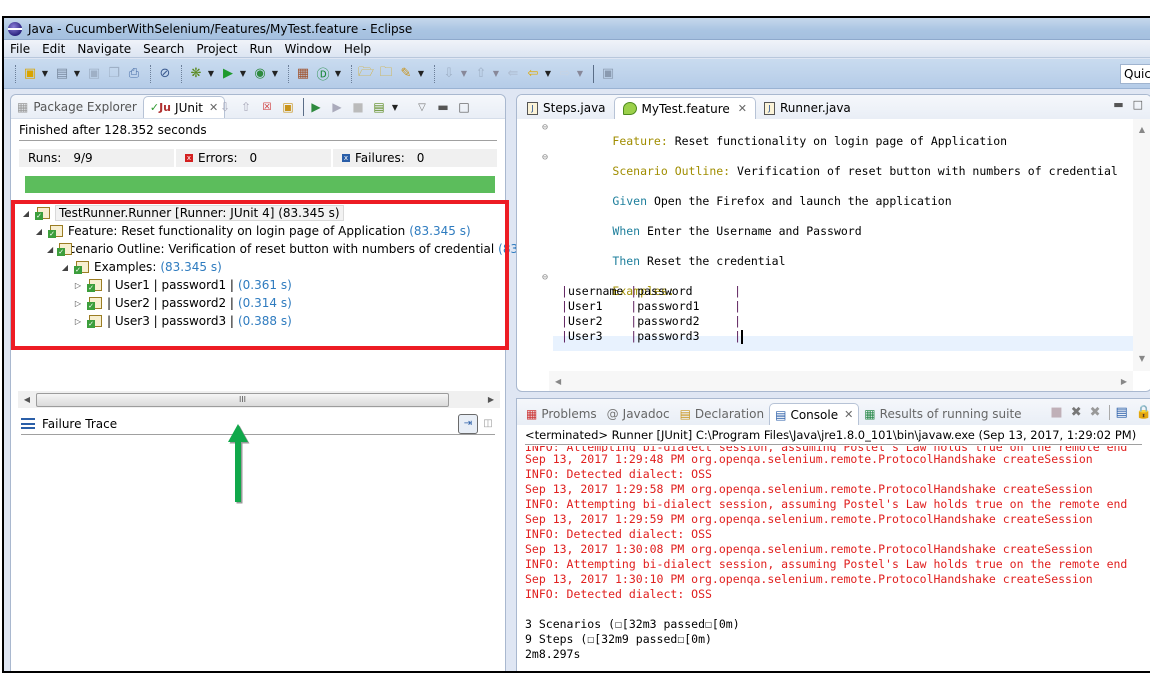 The height and width of the screenshot is (673, 1150). I want to click on run-icon: ▶, so click(228, 74).